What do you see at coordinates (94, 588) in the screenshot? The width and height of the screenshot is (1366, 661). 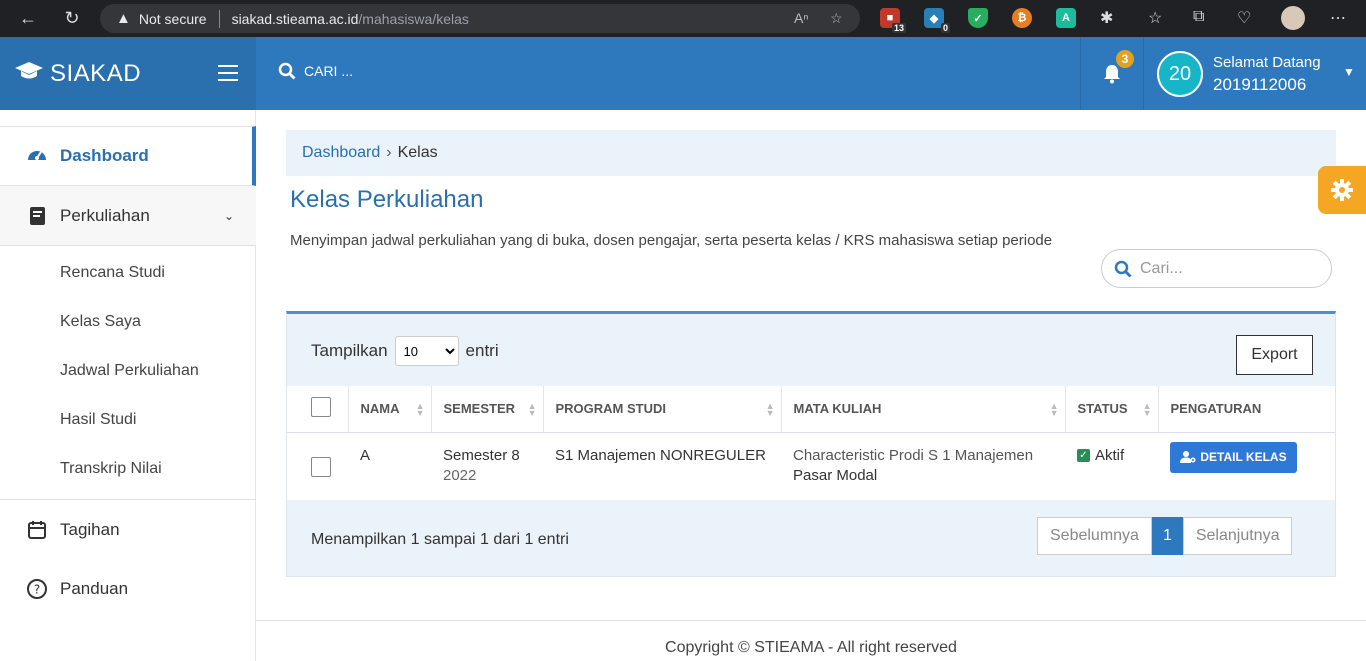 I see `sidebar-item-label: Panduan` at bounding box center [94, 588].